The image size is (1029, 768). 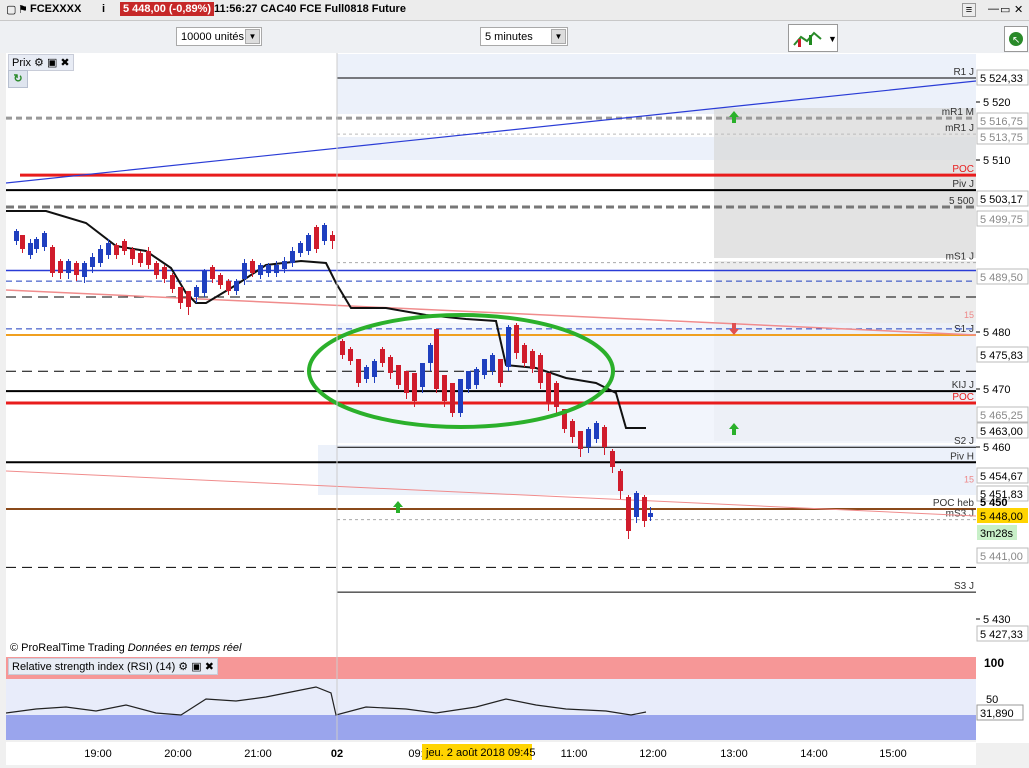 I want to click on level-label-poc_mid: POC, so click(x=963, y=397).